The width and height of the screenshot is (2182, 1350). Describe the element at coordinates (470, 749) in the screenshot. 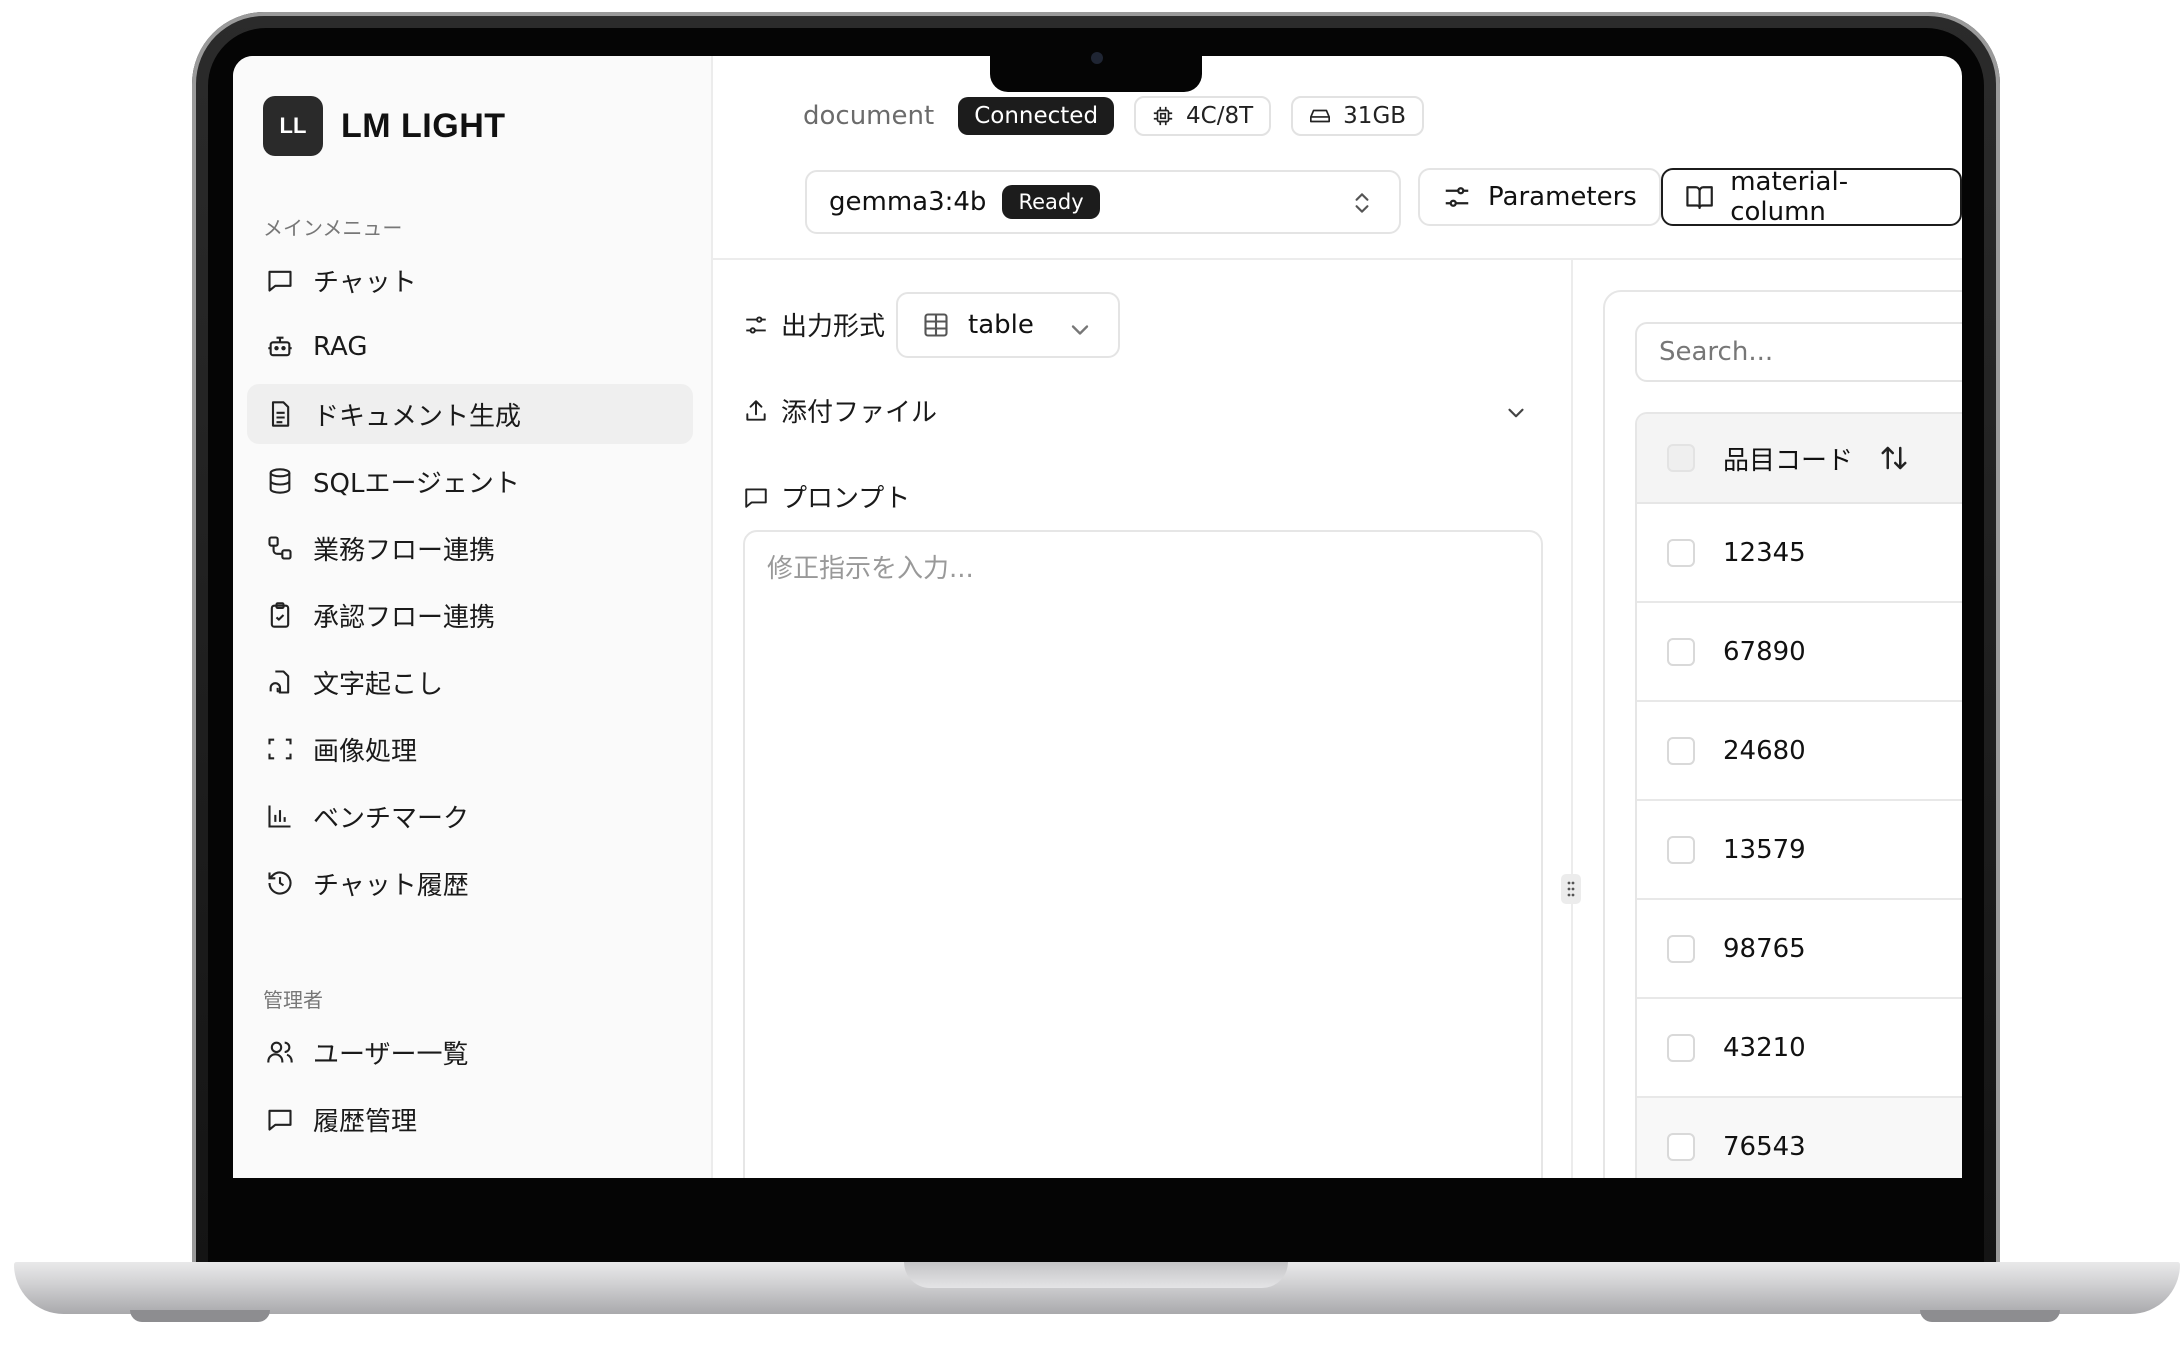

I see `sidebar-item-image-processing: 画像処理` at that location.